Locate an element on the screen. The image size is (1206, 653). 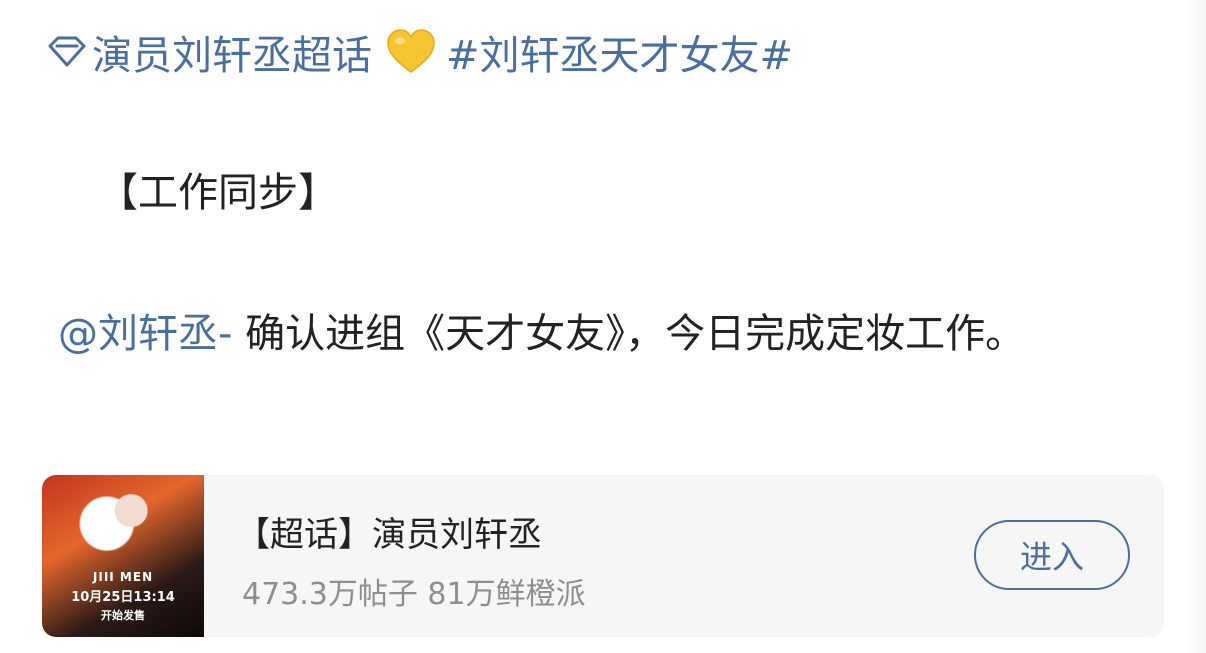
topic-line: 演员刘轩丞超话 #刘轩丞天才女友# is located at coordinates (419, 52).